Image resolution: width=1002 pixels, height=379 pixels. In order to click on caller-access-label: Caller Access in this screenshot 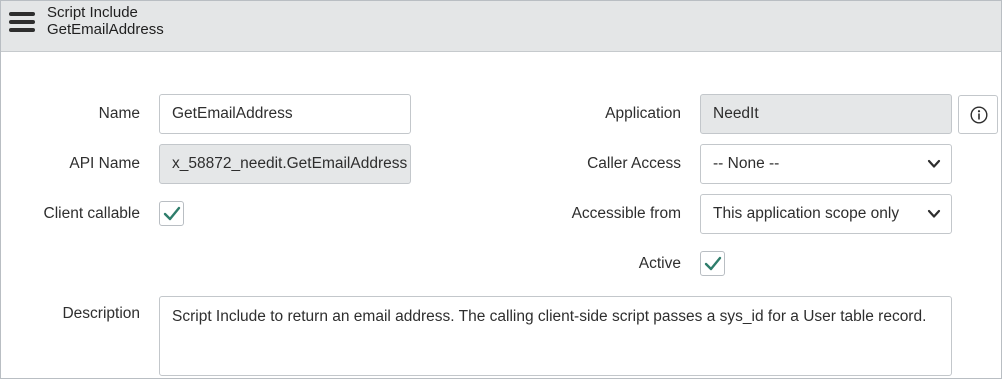, I will do `click(634, 163)`.